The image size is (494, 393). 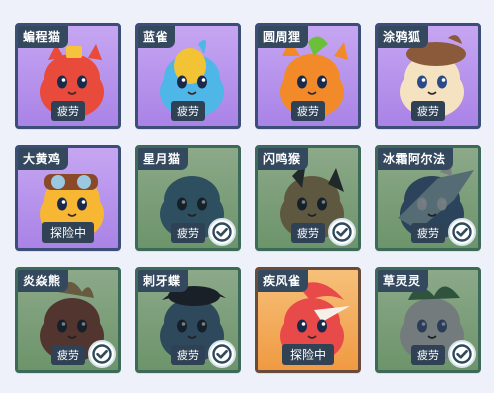 What do you see at coordinates (43, 281) in the screenshot?
I see `pet-name-label: 炎焱熊` at bounding box center [43, 281].